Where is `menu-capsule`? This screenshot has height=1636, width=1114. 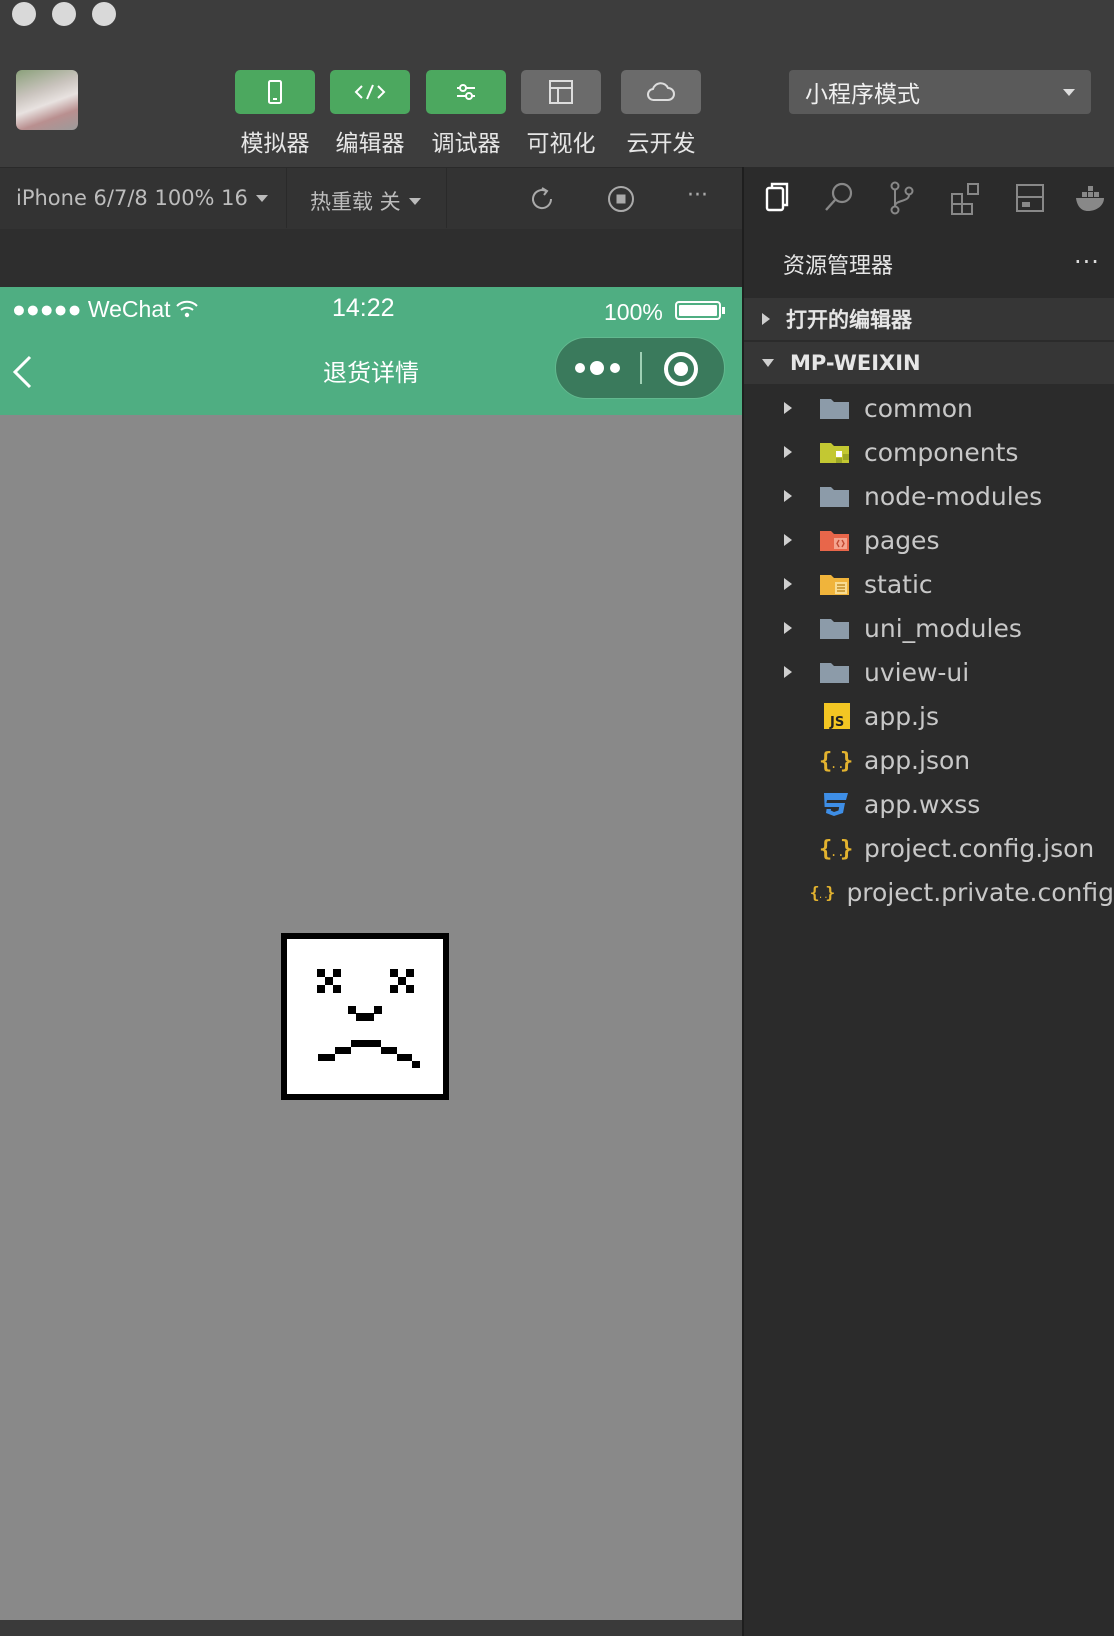 menu-capsule is located at coordinates (640, 368).